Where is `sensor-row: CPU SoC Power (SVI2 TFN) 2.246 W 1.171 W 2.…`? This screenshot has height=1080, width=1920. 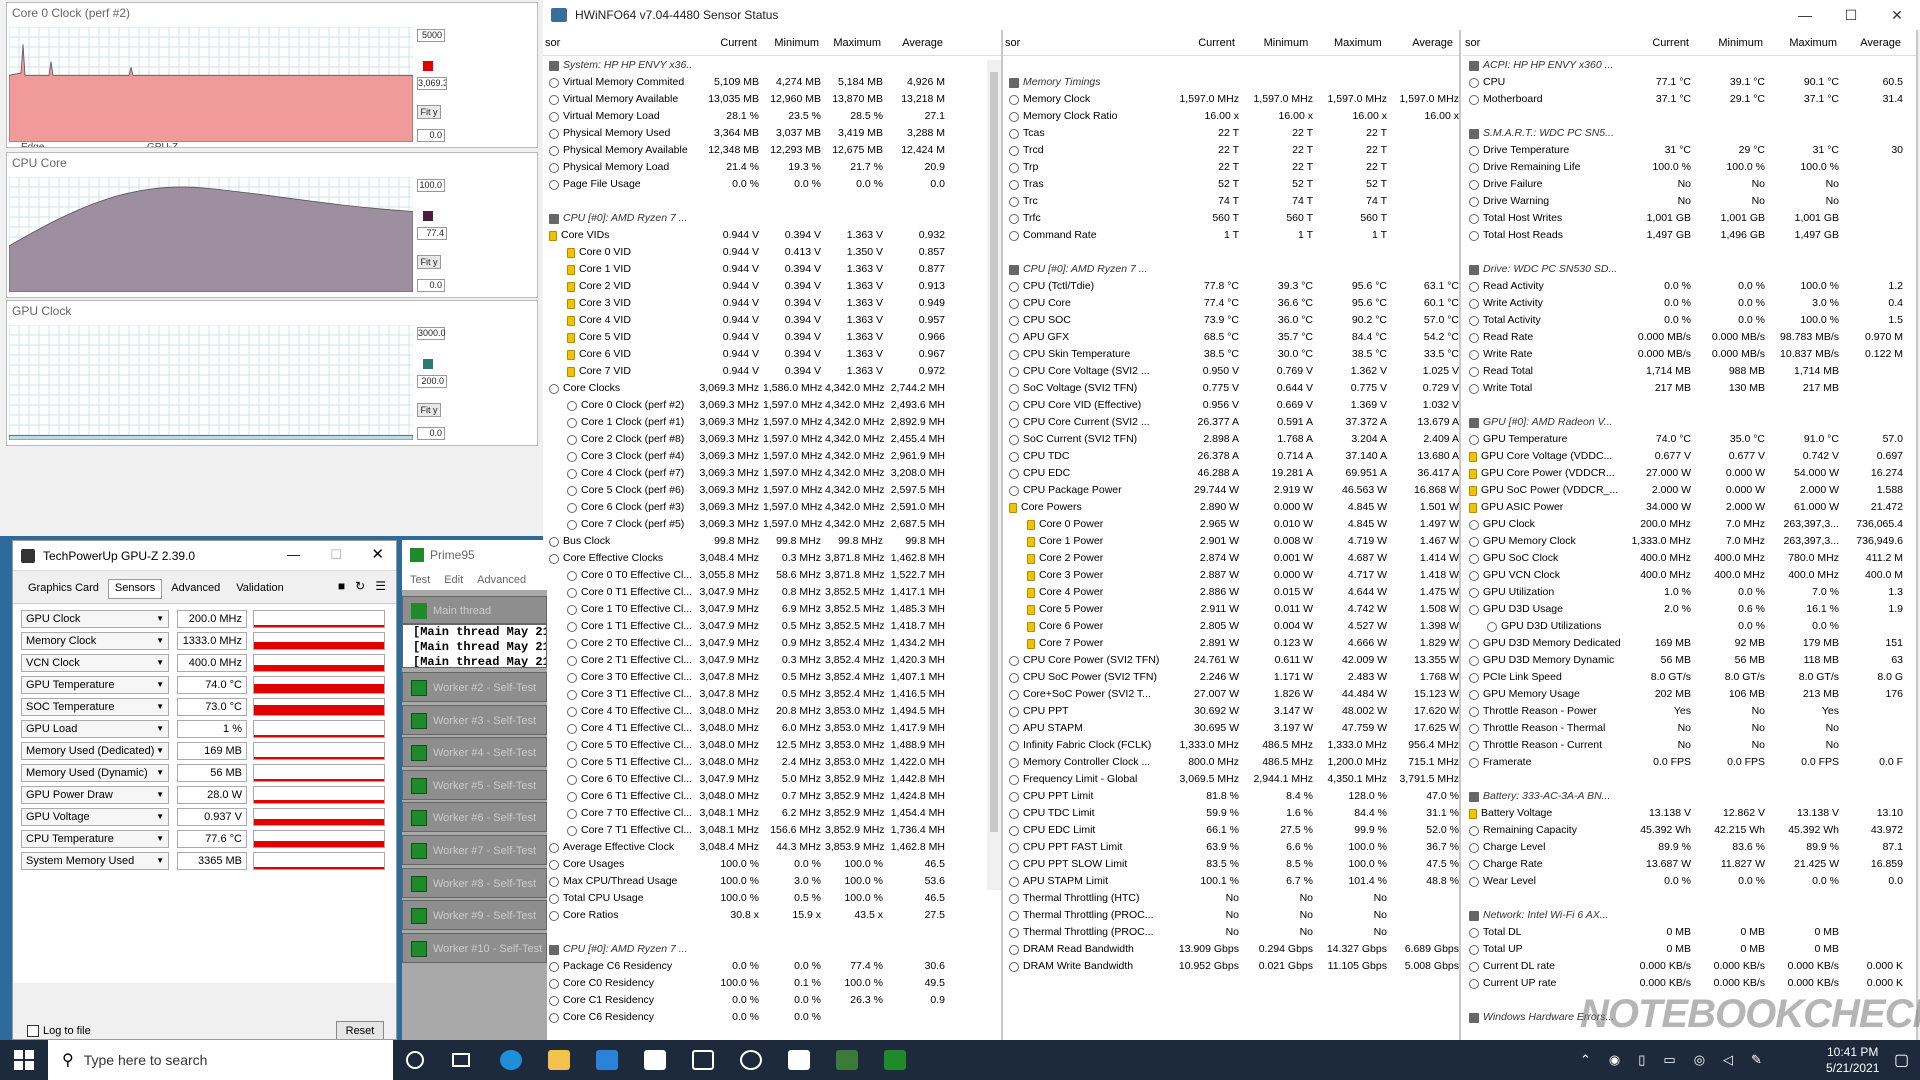
sensor-row: CPU SoC Power (SVI2 TFN) 2.246 W 1.171 W 2.… is located at coordinates (1231, 677).